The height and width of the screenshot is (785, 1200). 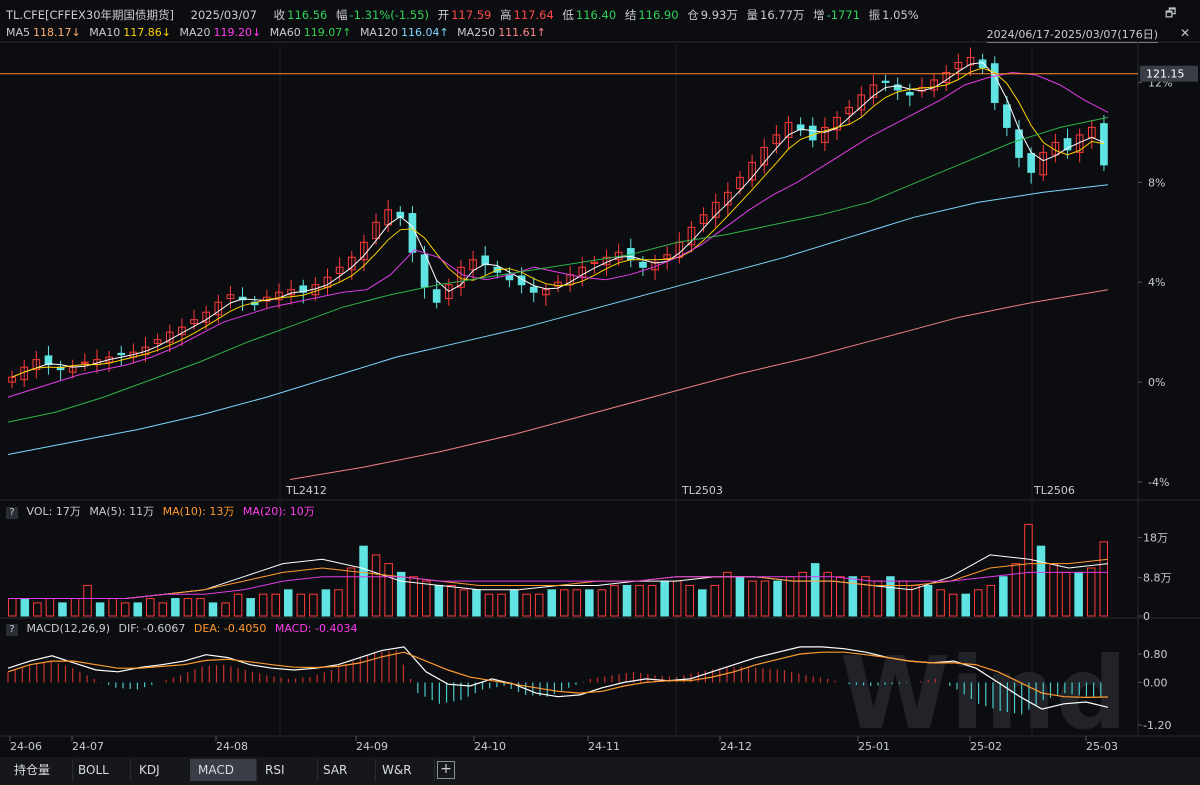 What do you see at coordinates (152, 628) in the screenshot?
I see `dif-value: DIF: -0.6067` at bounding box center [152, 628].